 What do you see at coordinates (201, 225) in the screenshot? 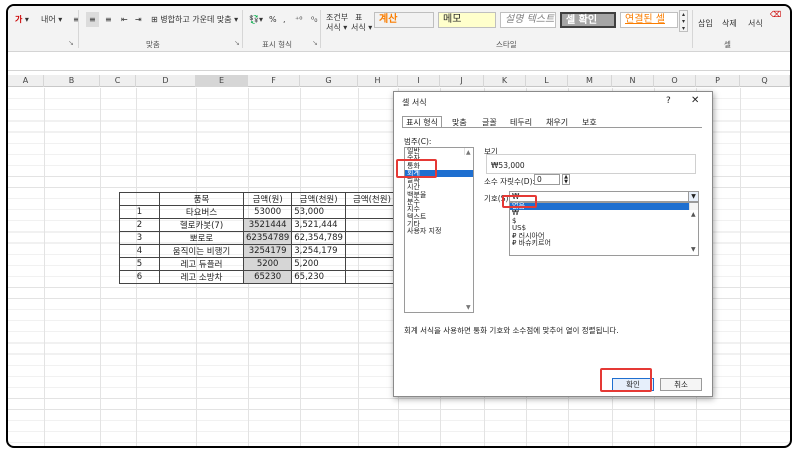
I see `table-cell: 헬로카봇(7)` at bounding box center [201, 225].